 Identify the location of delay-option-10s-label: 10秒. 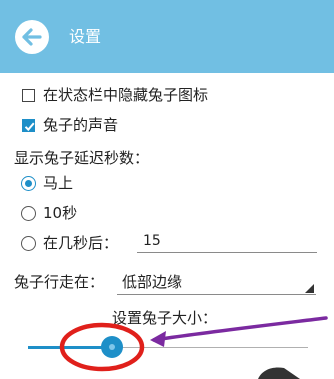
(60, 213).